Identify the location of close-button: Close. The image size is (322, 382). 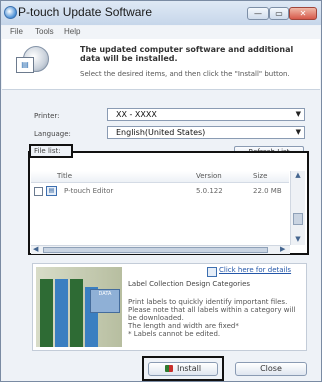
(271, 369).